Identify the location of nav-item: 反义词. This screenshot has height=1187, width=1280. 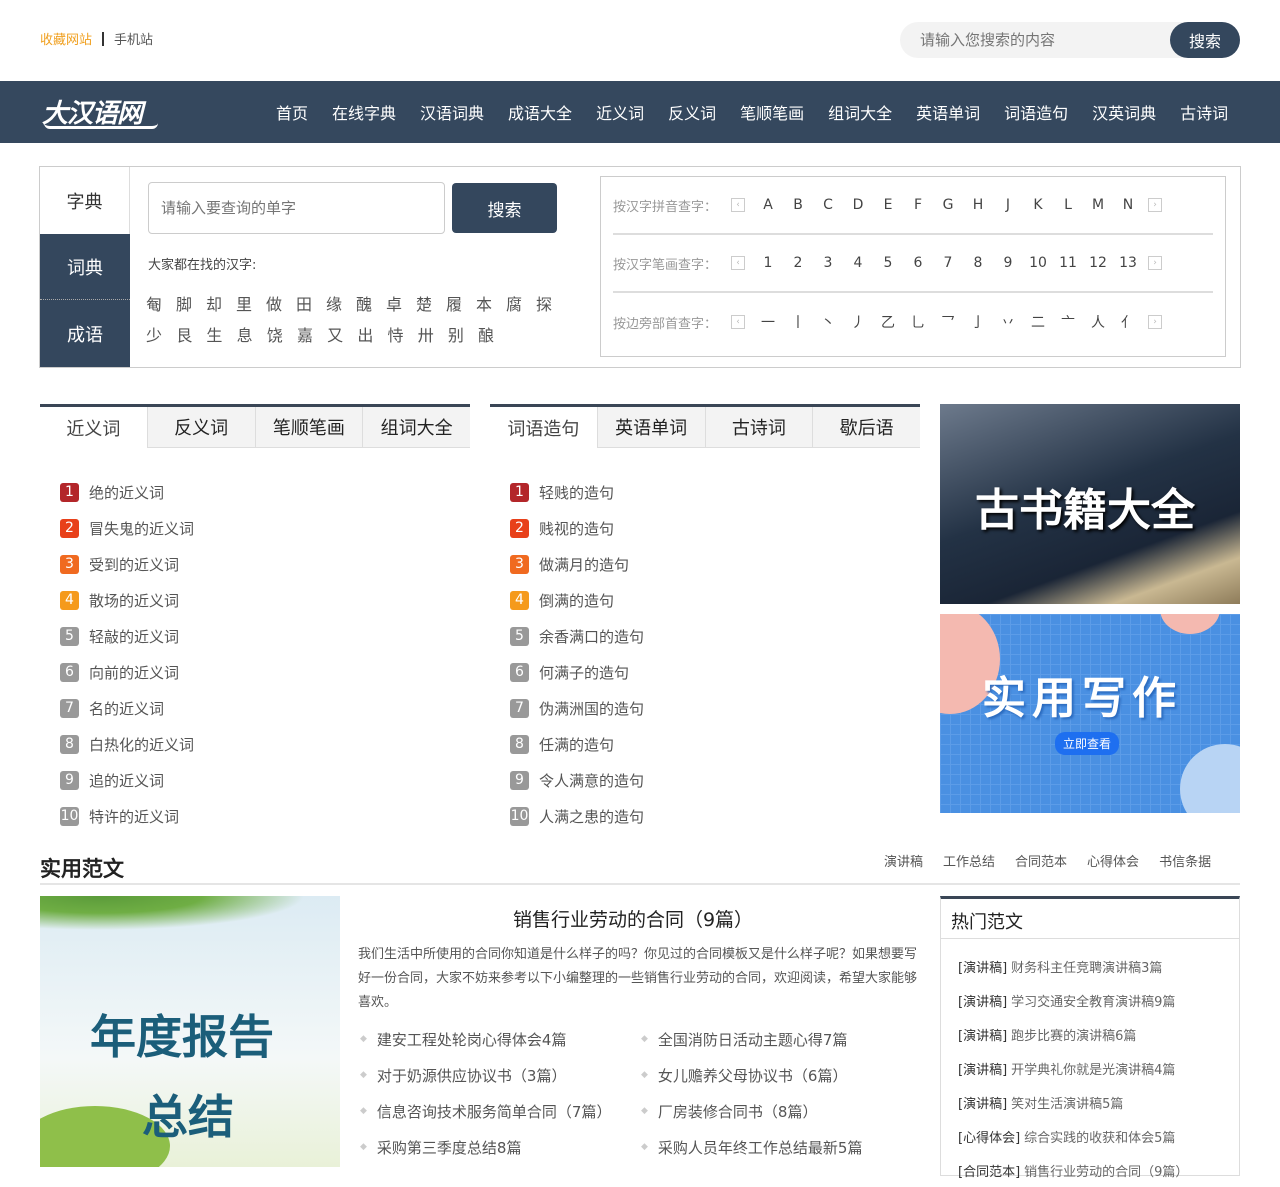
(692, 112).